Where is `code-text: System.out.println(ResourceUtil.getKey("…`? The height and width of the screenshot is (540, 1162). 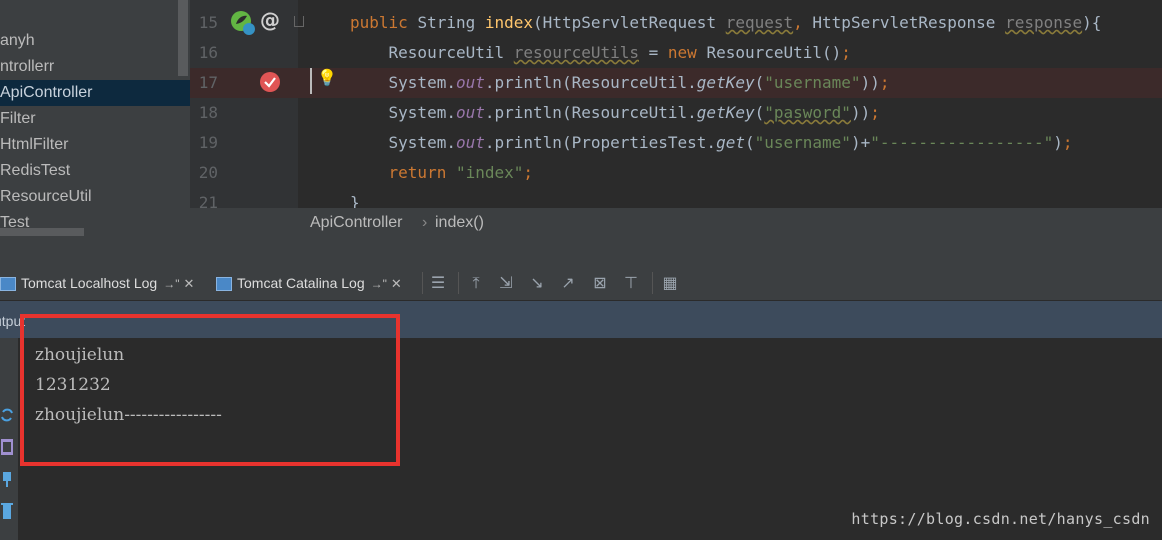
code-text: System.out.println(ResourceUtil.getKey("… is located at coordinates (615, 113).